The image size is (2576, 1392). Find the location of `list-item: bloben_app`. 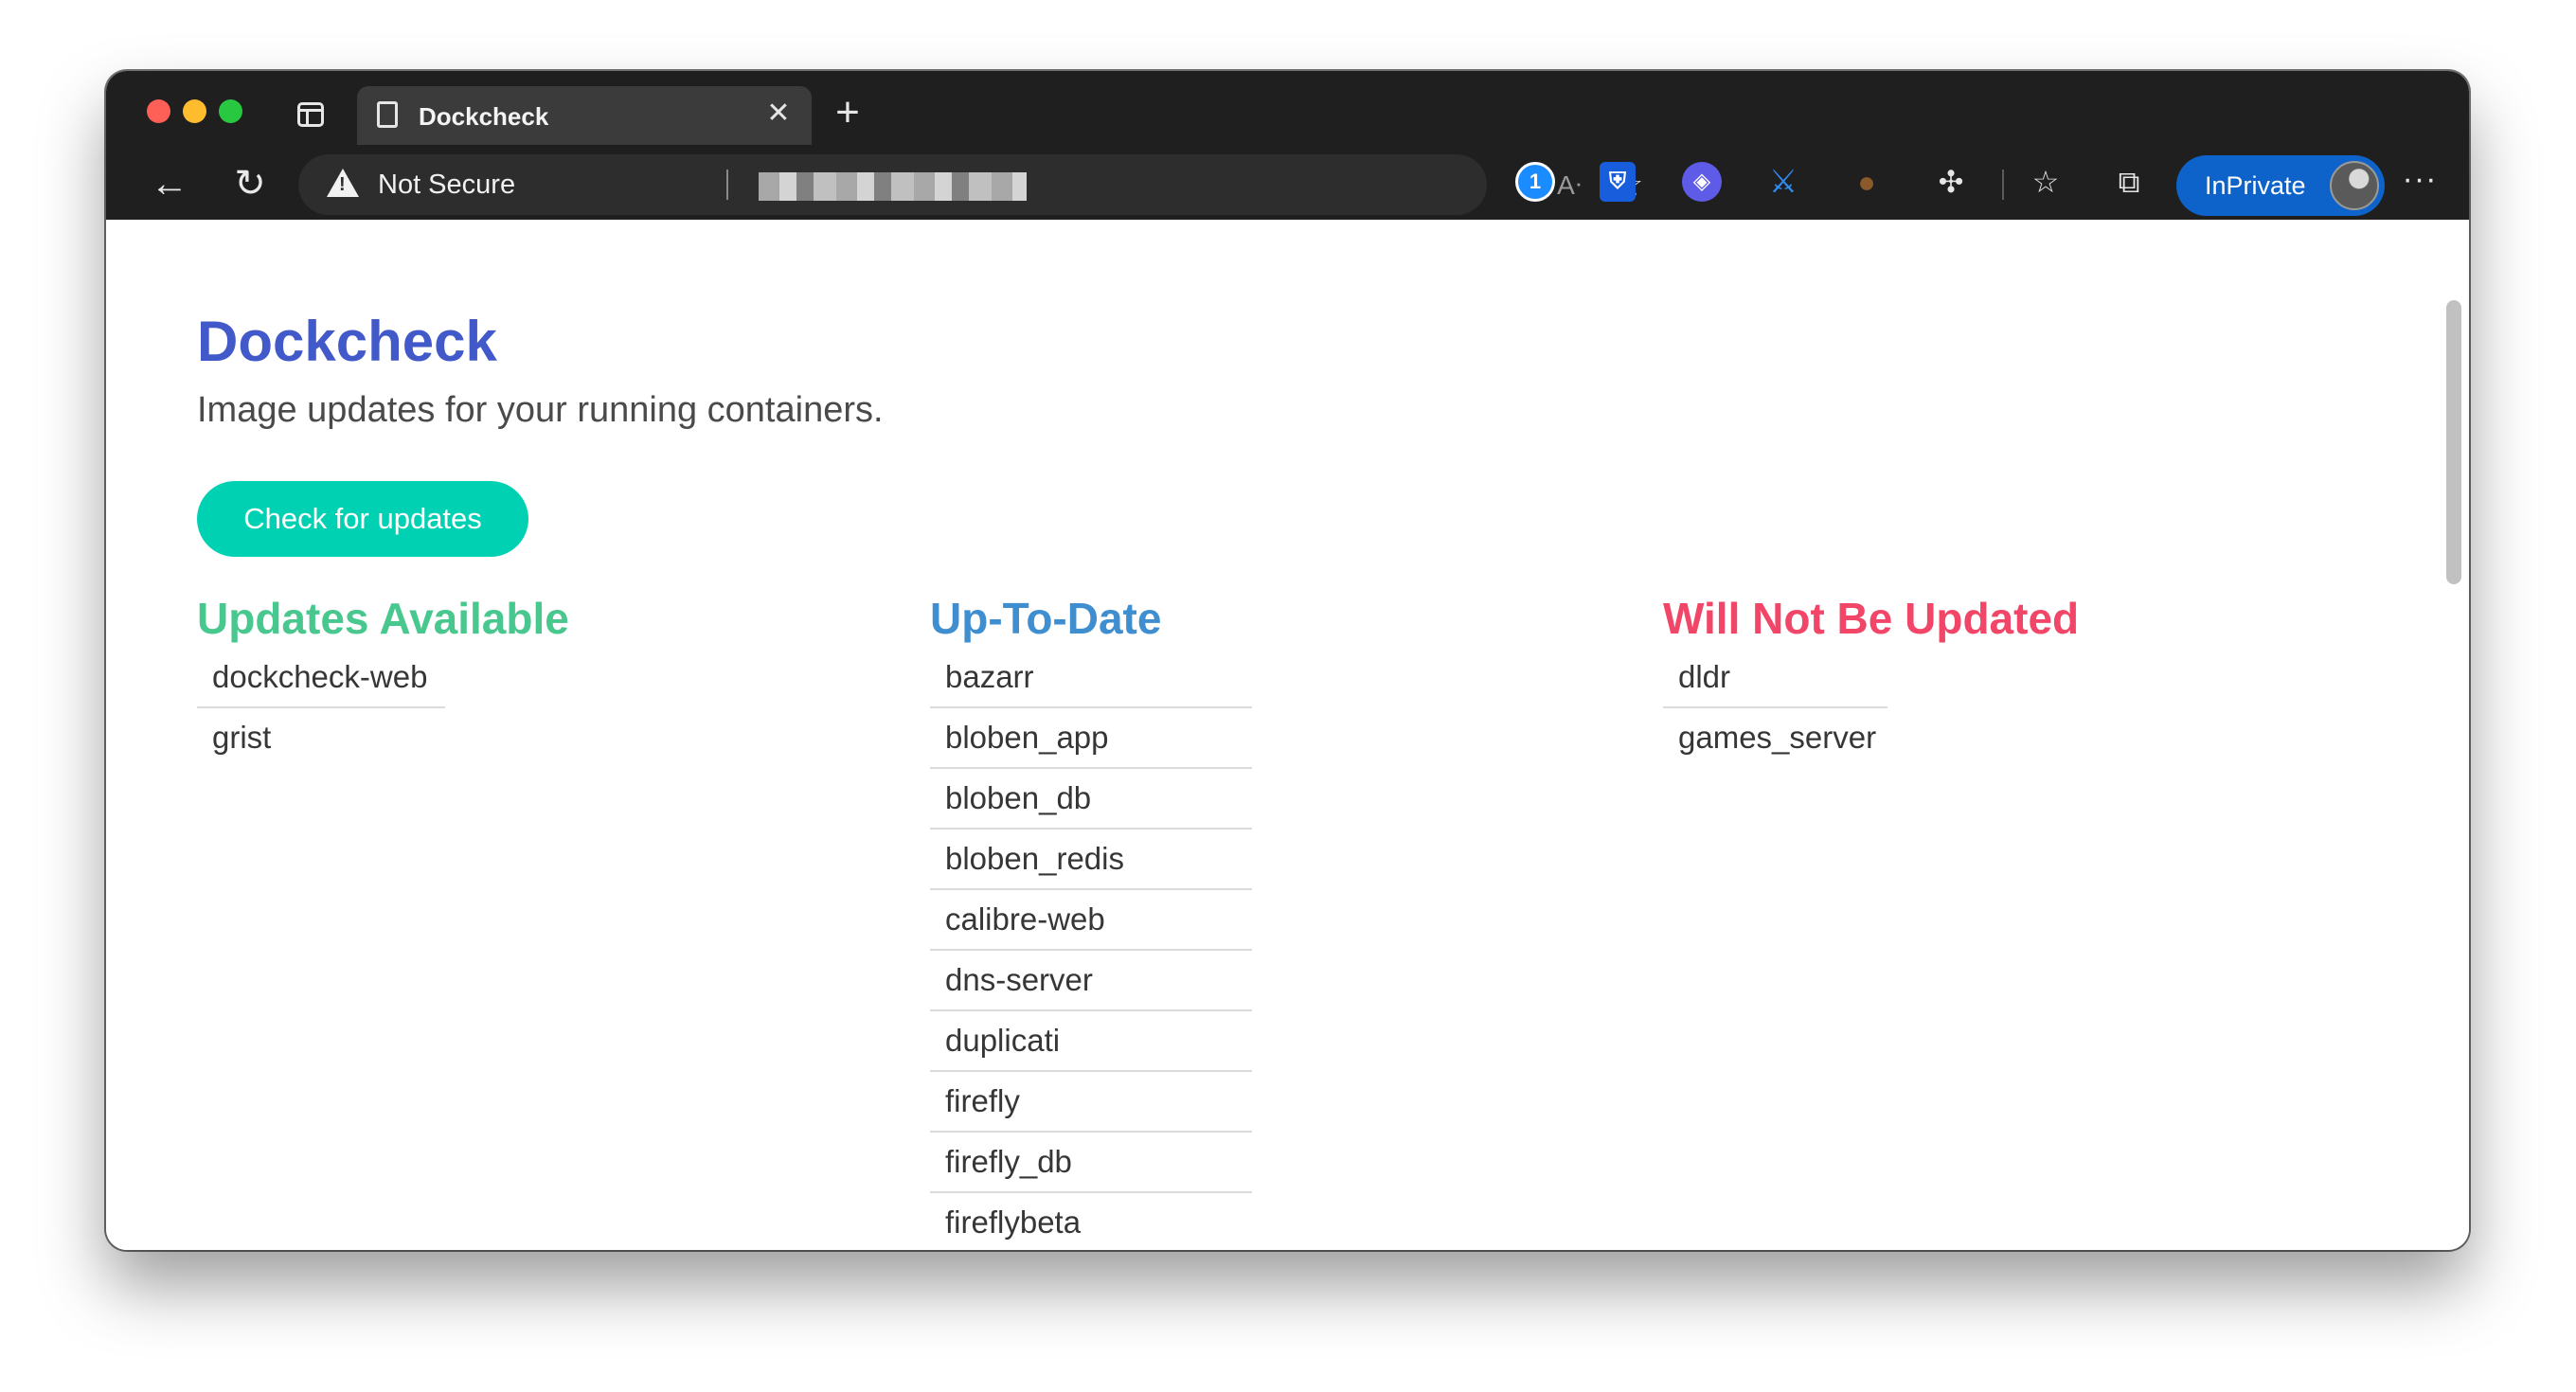

list-item: bloben_app is located at coordinates (1091, 738).